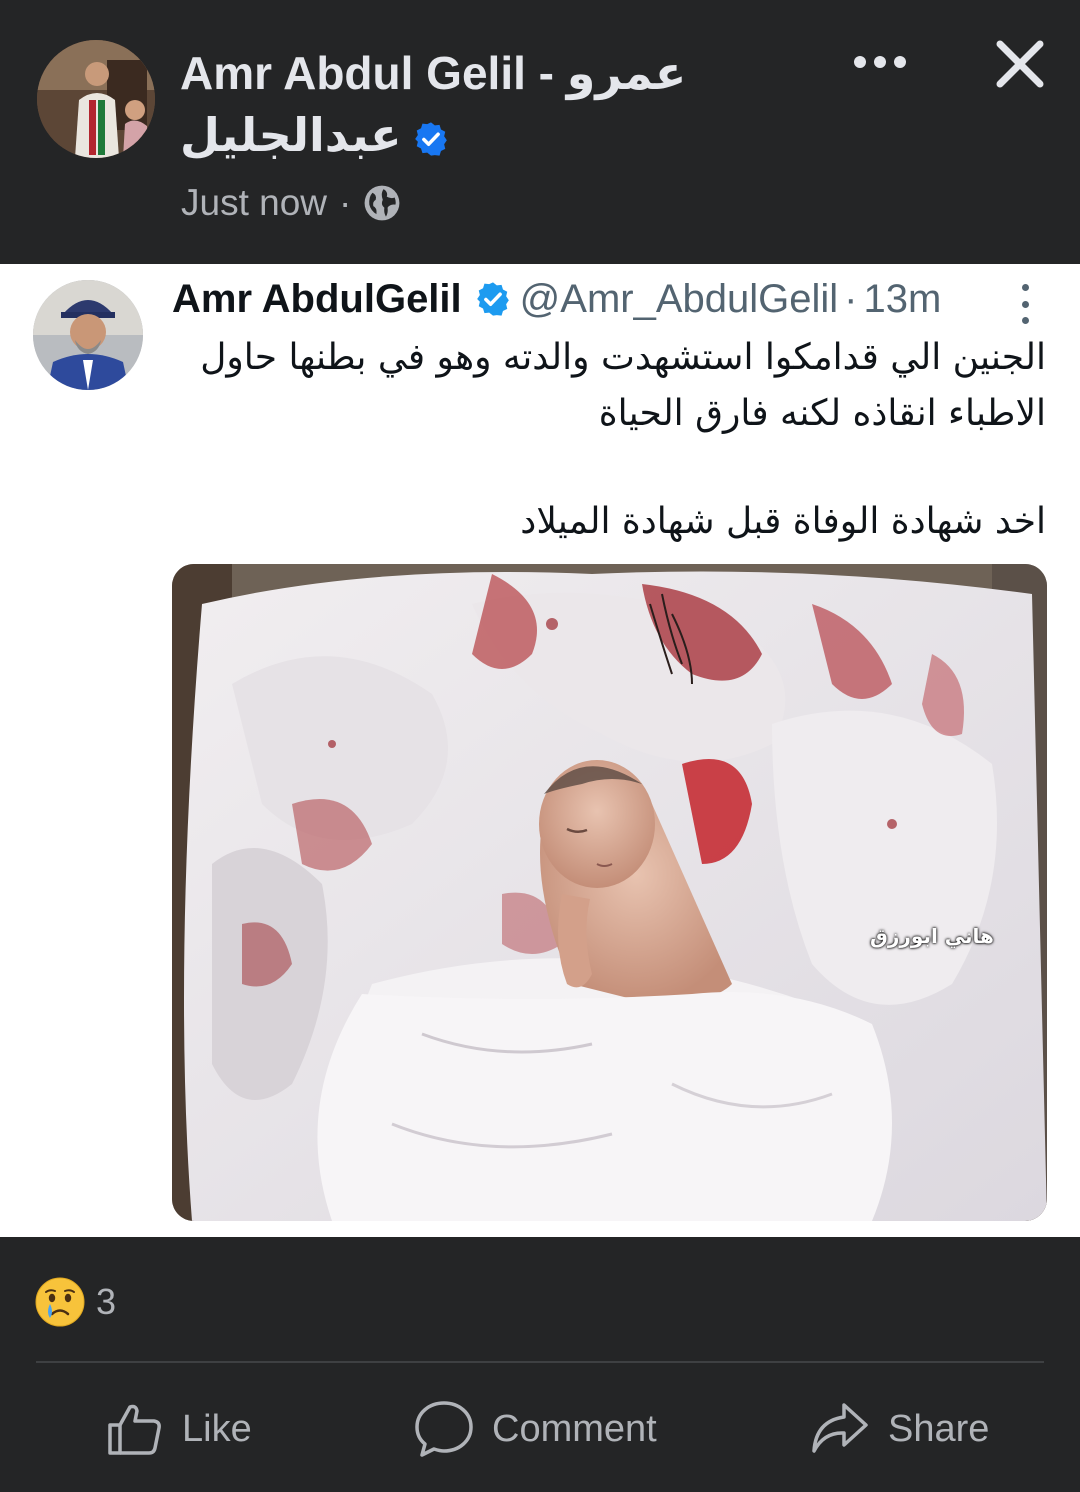  I want to click on close-icon, so click(1020, 64).